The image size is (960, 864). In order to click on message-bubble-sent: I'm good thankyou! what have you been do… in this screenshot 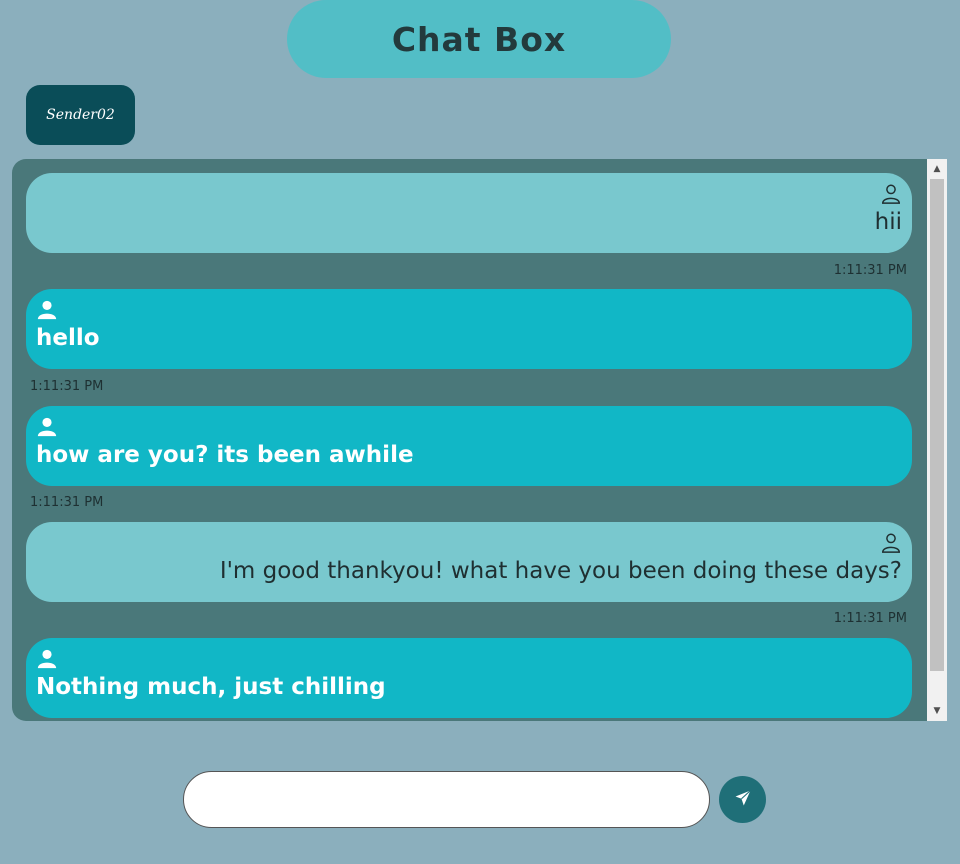, I will do `click(469, 562)`.